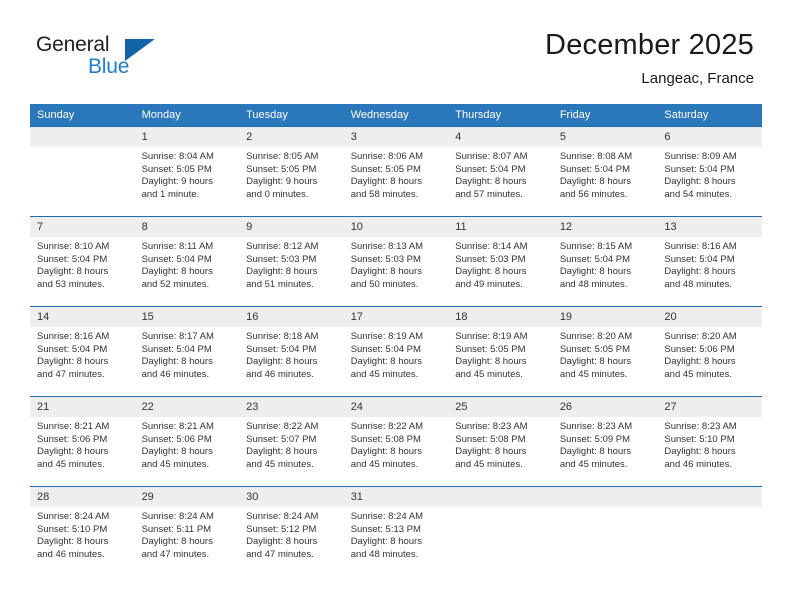  I want to click on daylight-duration-line2: and 49 minutes., so click(489, 284).